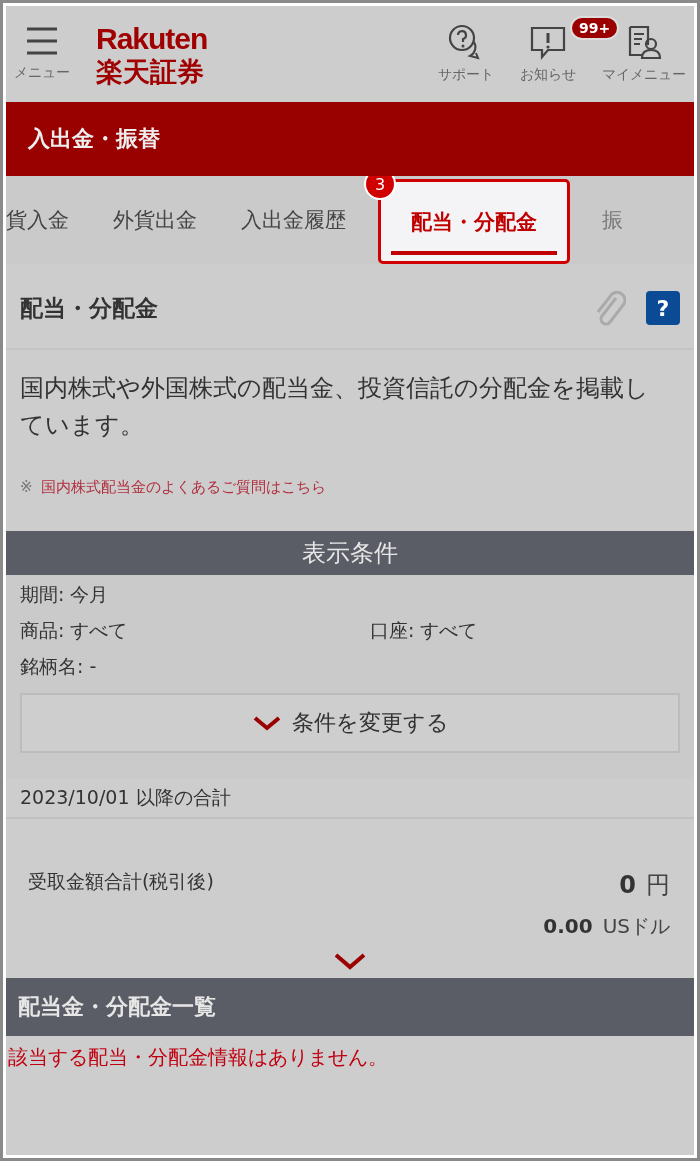  What do you see at coordinates (424, 631) in the screenshot?
I see `condition-text: 口座: すべて` at bounding box center [424, 631].